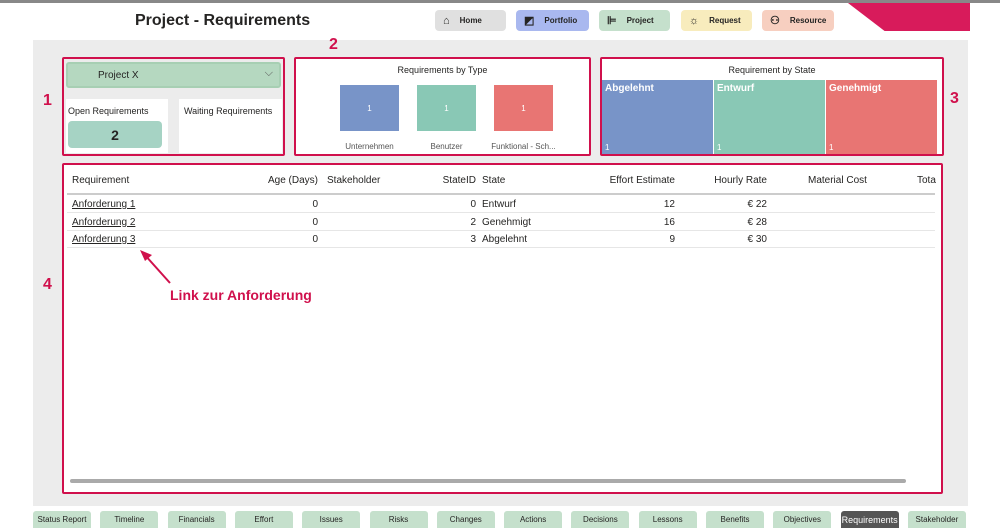  What do you see at coordinates (103, 239) in the screenshot?
I see `requirement-link: Anforderung 3` at bounding box center [103, 239].